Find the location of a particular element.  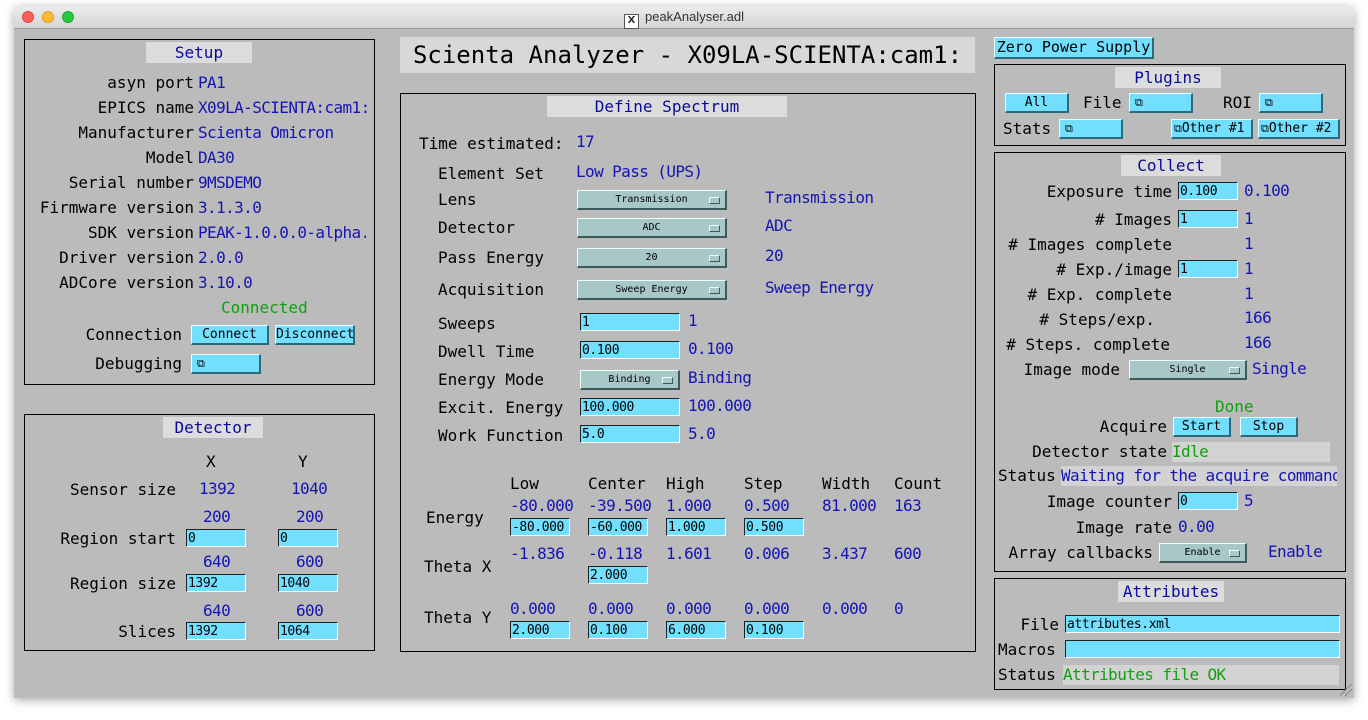

other1-plugins-related-display: ⧉Other #1 is located at coordinates (1212, 129).